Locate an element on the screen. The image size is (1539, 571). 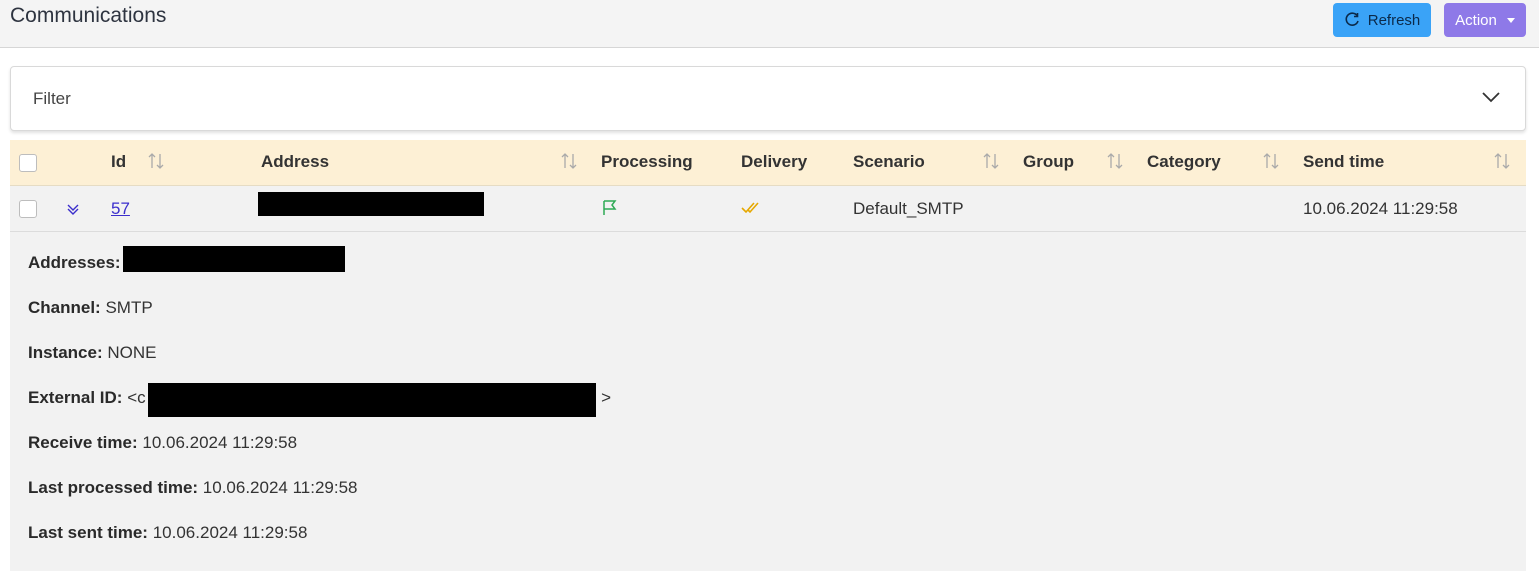
detail-last-sent-time: Last sent time: 10.06.2024 11:29:58 is located at coordinates (168, 532).